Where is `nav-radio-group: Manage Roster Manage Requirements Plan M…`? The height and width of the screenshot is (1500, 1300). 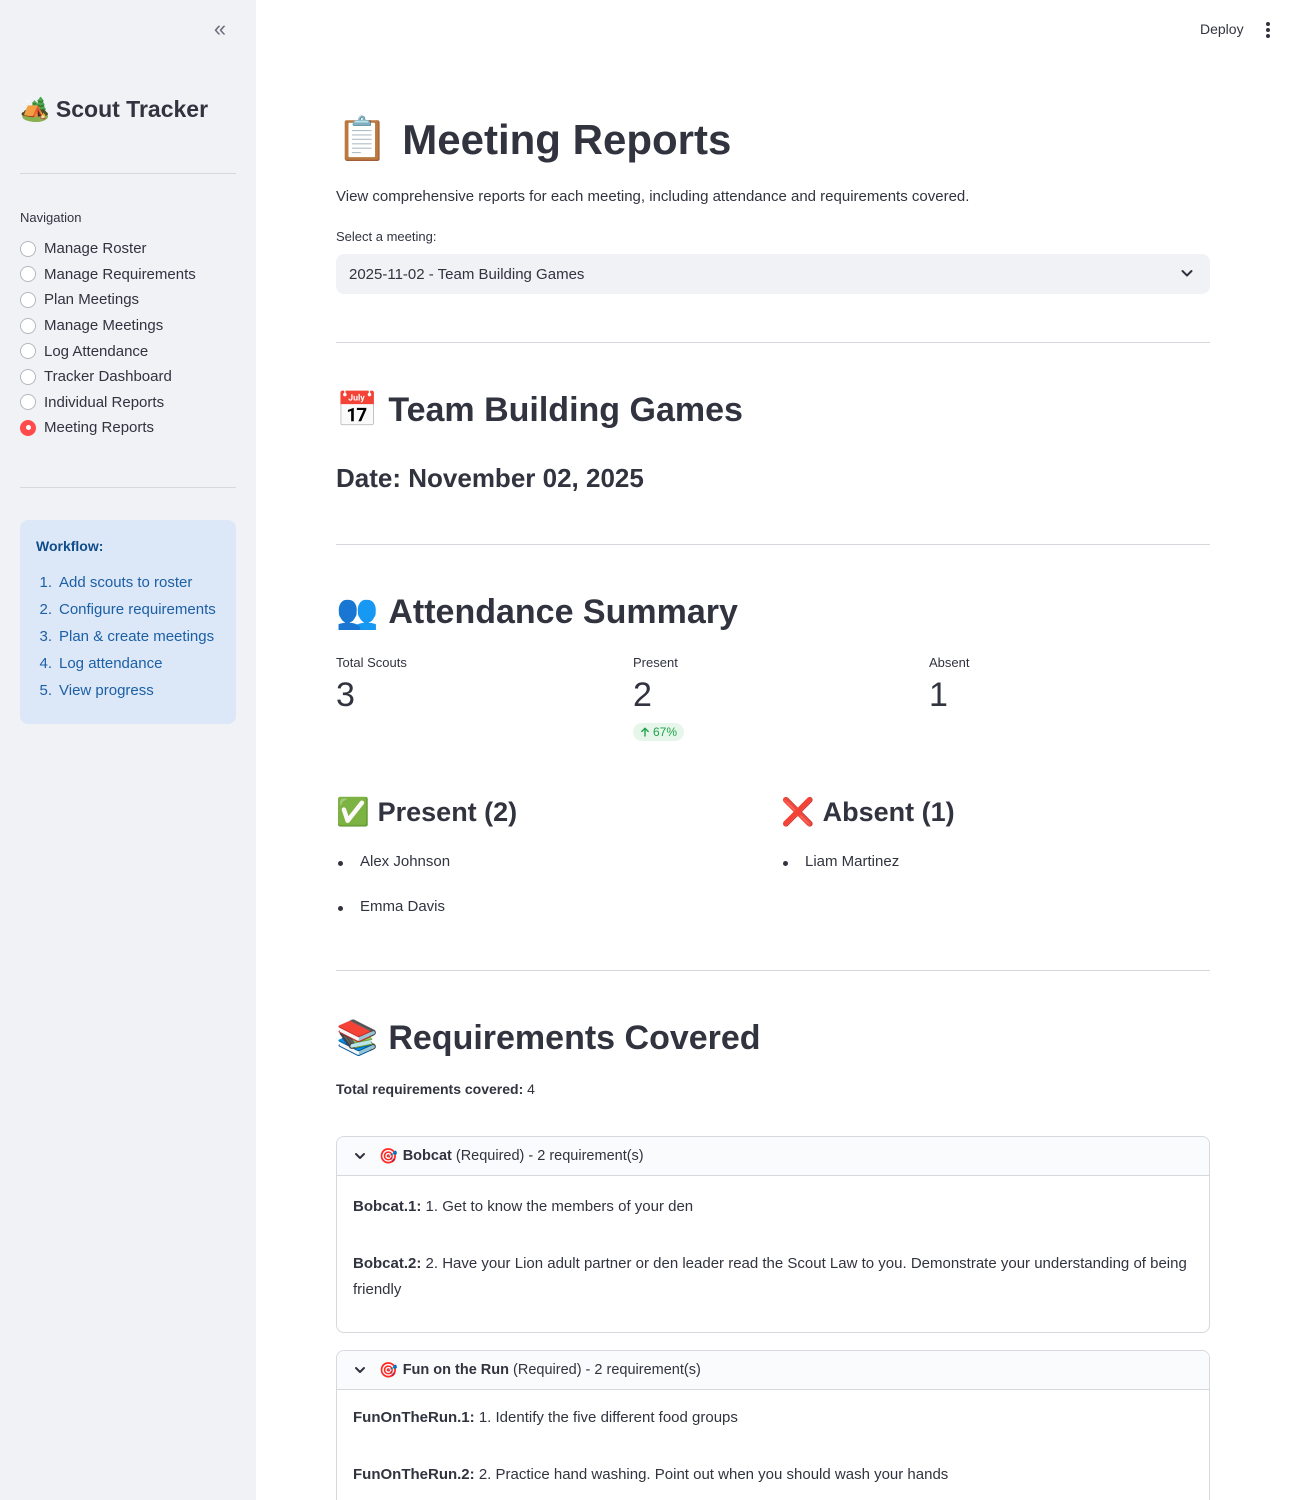
nav-radio-group: Manage Roster Manage Requirements Plan M… is located at coordinates (108, 338).